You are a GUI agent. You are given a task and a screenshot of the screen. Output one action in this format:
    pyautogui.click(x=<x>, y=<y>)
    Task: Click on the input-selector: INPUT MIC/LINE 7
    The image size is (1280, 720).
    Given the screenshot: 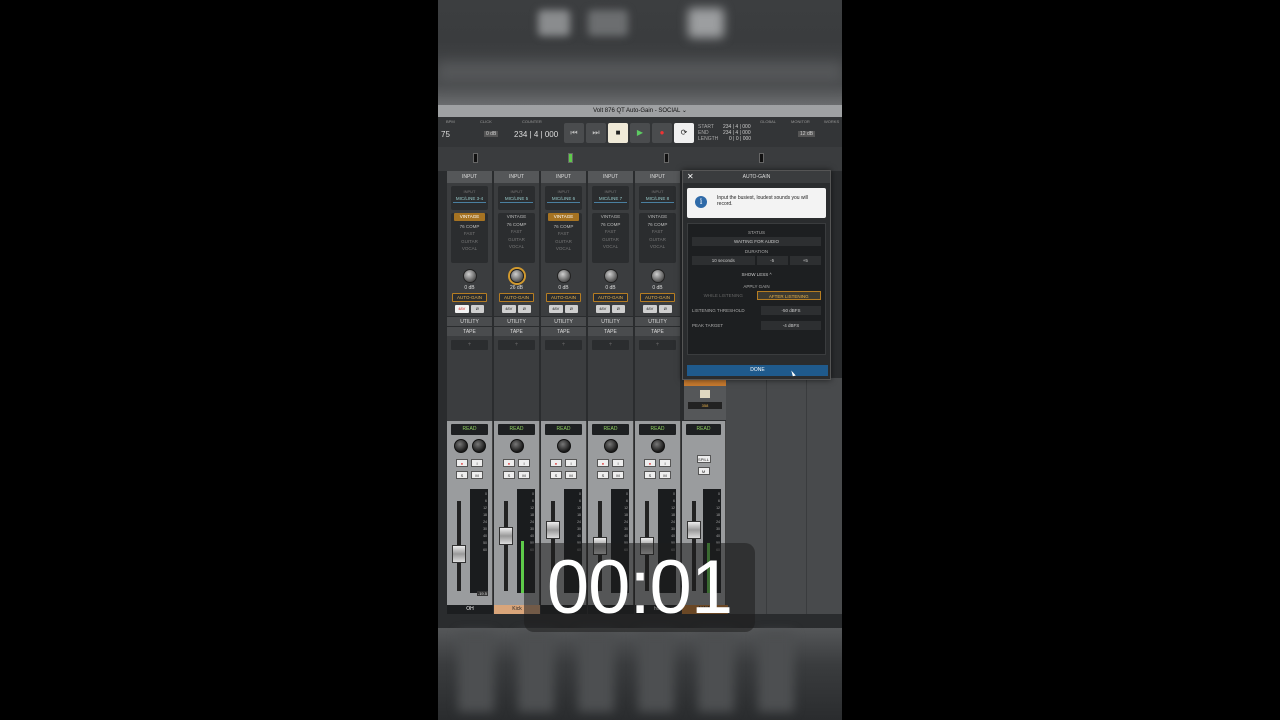 What is the action you would take?
    pyautogui.click(x=610, y=198)
    